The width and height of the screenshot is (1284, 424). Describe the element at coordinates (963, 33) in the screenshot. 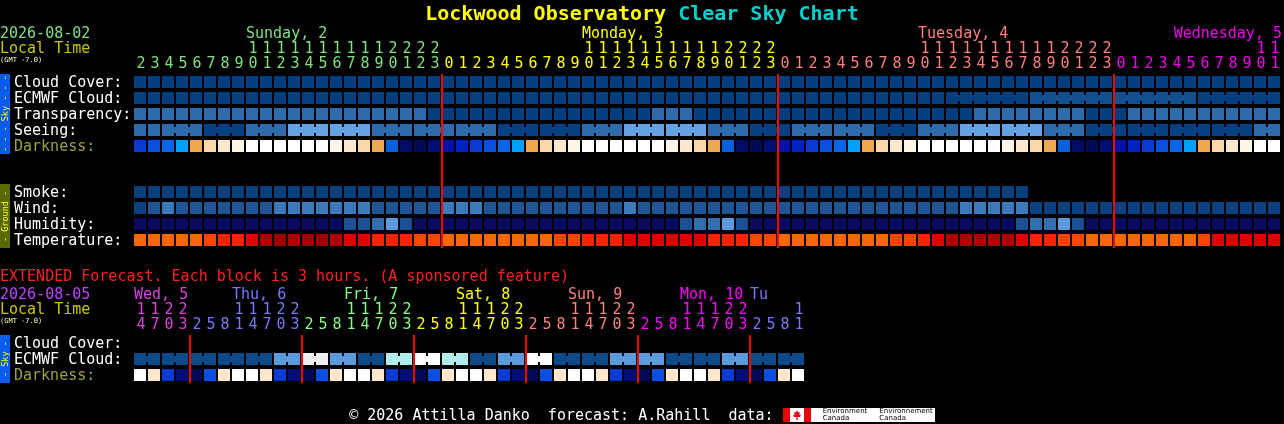

I see `day-label: Tuesday, 4` at that location.